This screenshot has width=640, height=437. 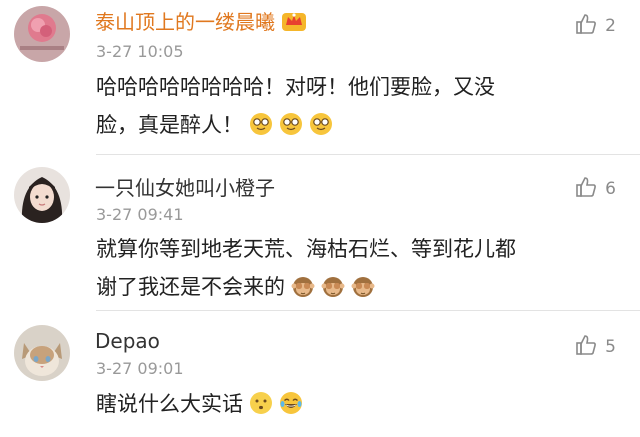 What do you see at coordinates (610, 26) in the screenshot?
I see `like-count: 2` at bounding box center [610, 26].